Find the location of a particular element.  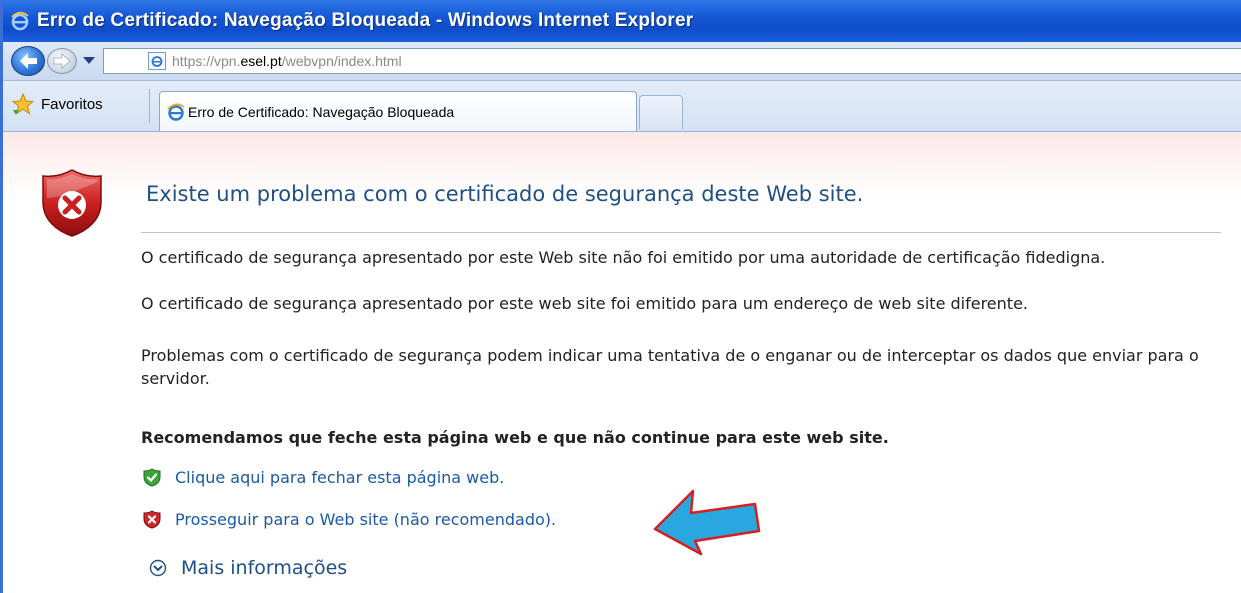

forward-button is located at coordinates (62, 61).